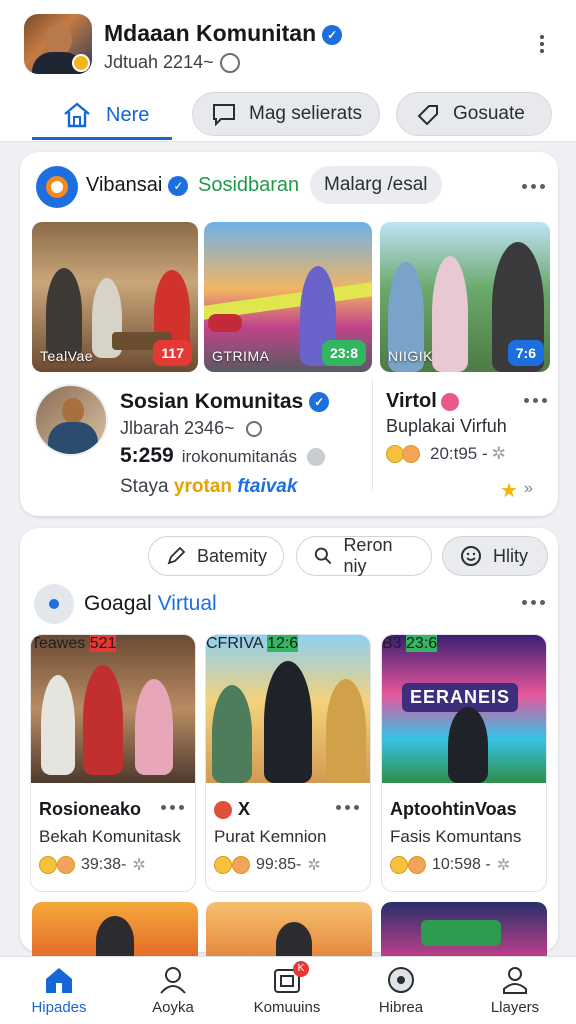  I want to click on nav-item-profile: Llayers, so click(515, 990).